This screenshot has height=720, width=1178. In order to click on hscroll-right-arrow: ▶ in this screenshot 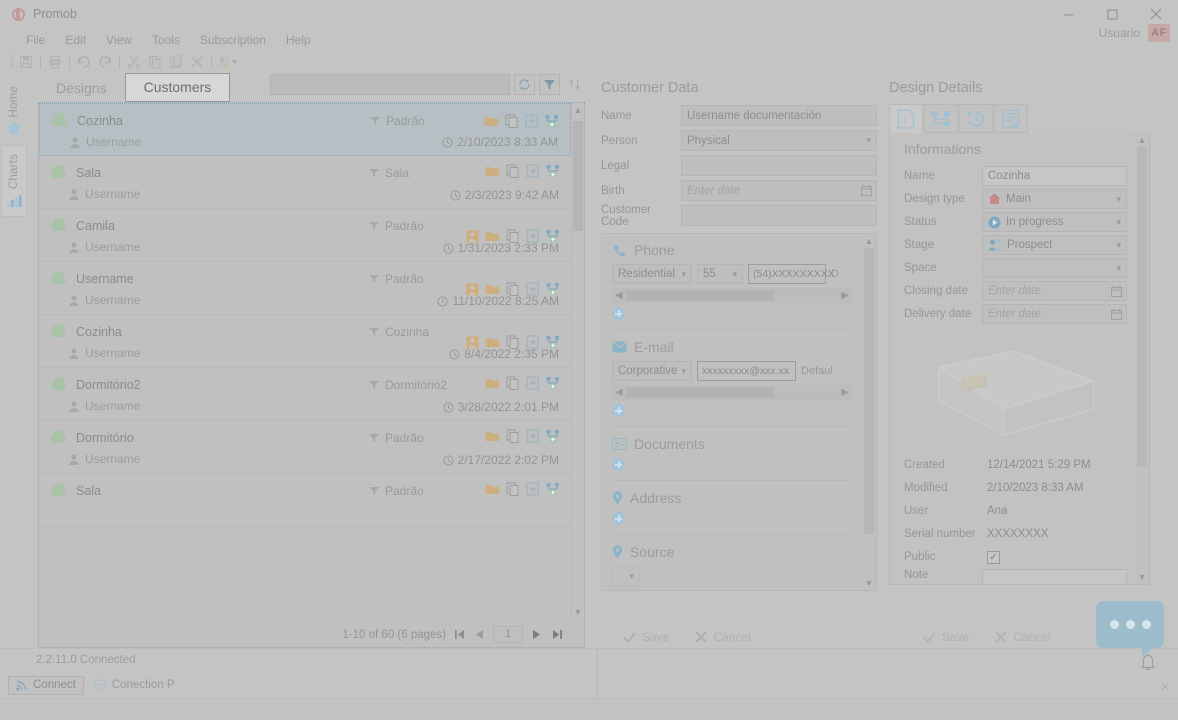, I will do `click(845, 295)`.